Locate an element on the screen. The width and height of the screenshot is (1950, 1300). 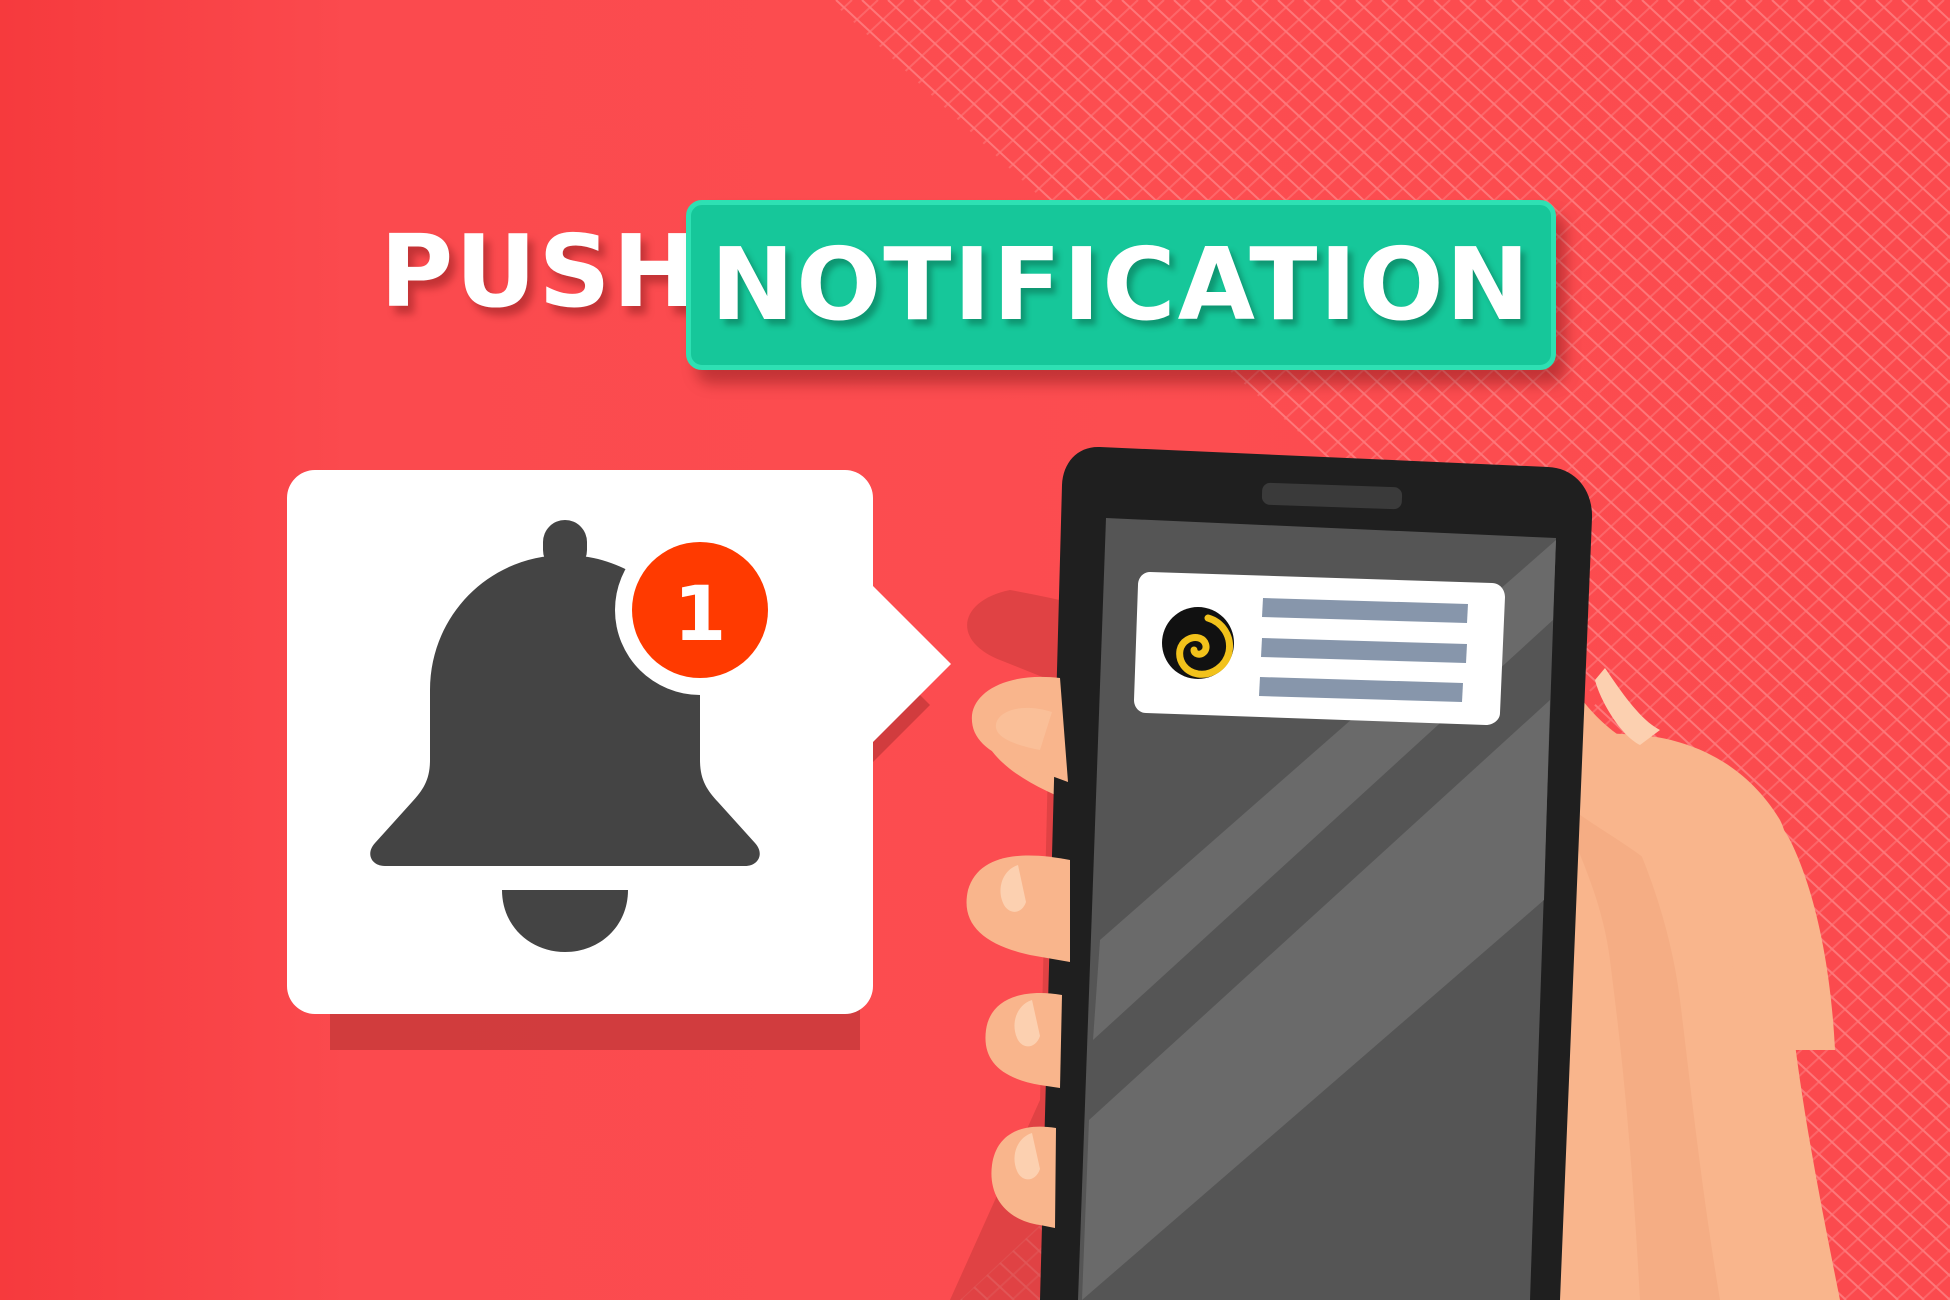
notification-badge-count: 1 is located at coordinates (700, 613).